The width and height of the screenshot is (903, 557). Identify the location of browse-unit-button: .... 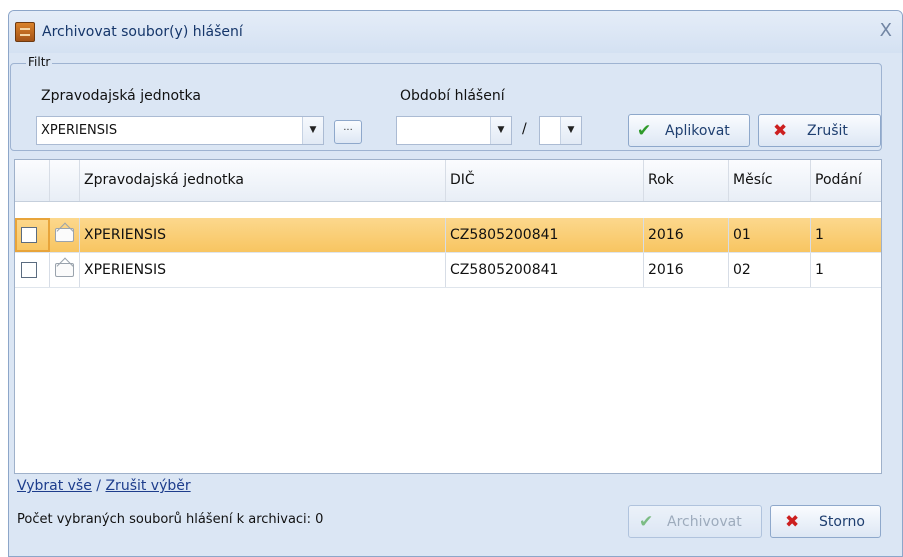
(348, 132).